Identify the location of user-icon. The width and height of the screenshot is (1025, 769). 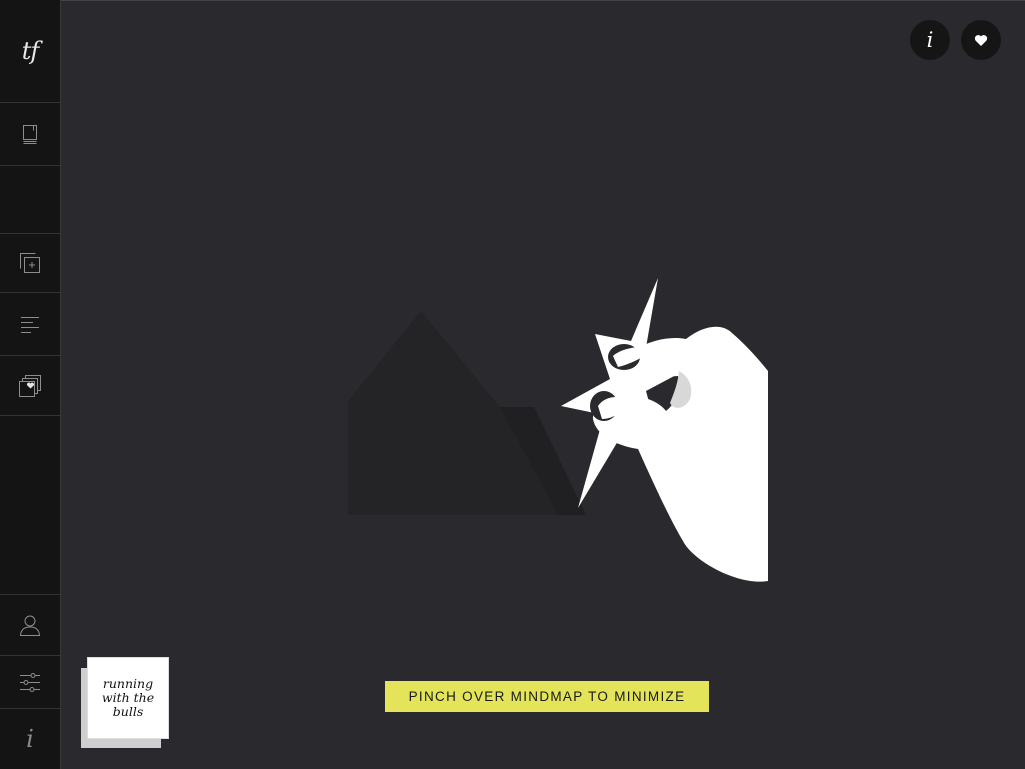
(30, 625).